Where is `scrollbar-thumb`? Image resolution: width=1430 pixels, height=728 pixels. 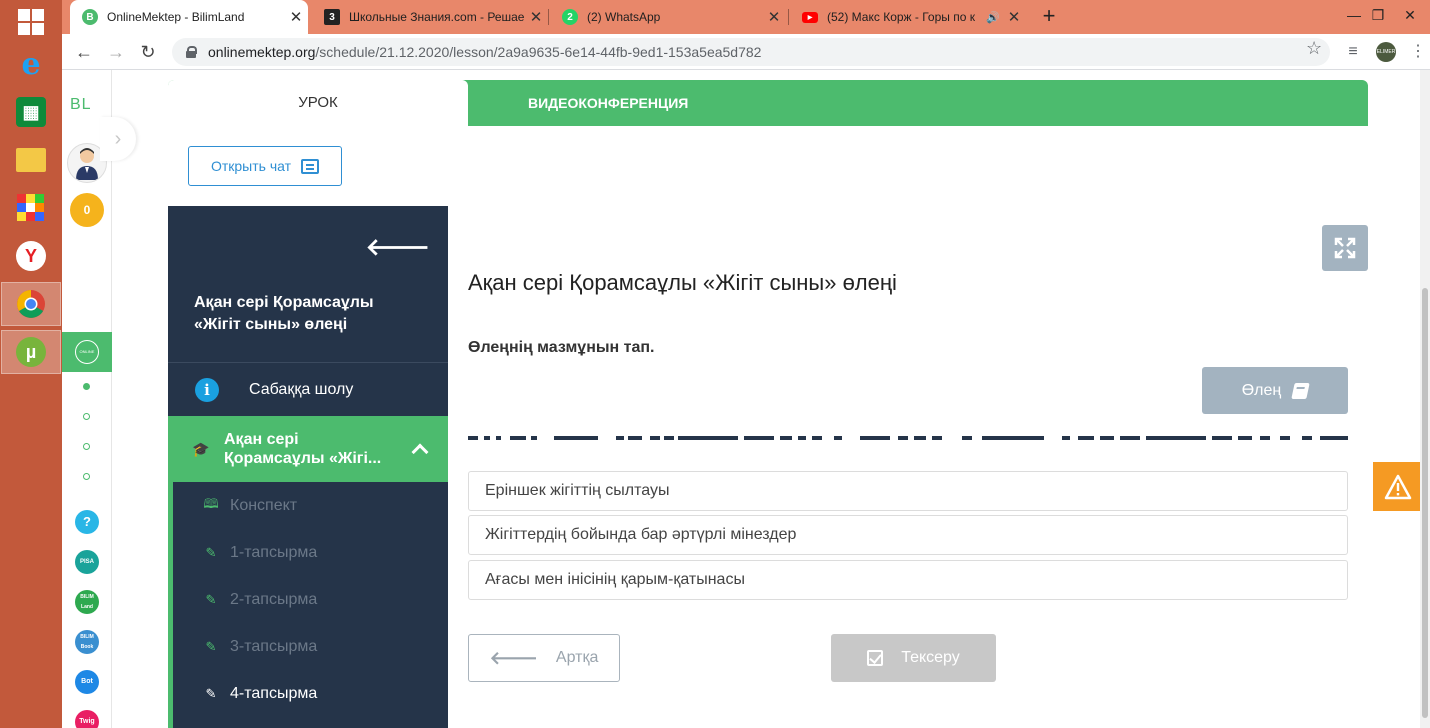
scrollbar-thumb is located at coordinates (1425, 503).